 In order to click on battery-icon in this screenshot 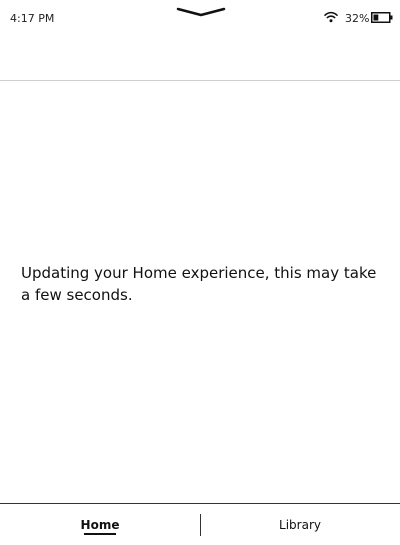, I will do `click(382, 17)`.